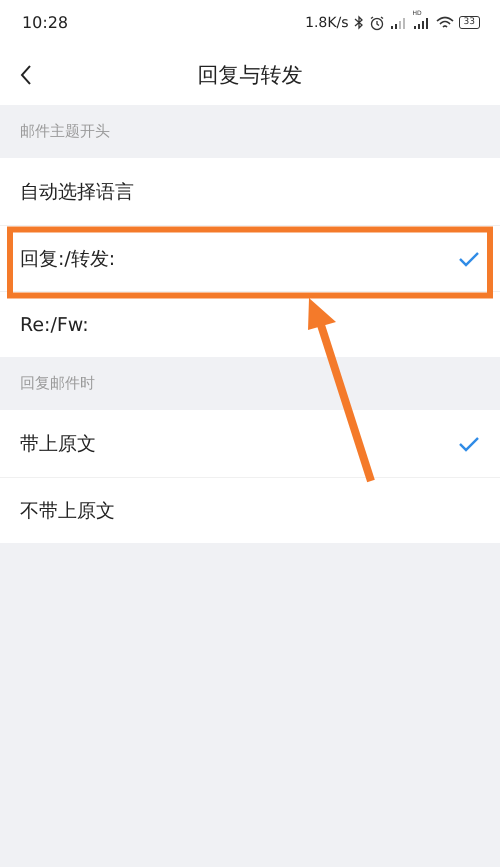 The height and width of the screenshot is (867, 500). Describe the element at coordinates (469, 22) in the screenshot. I see `battery-indicator: 33` at that location.